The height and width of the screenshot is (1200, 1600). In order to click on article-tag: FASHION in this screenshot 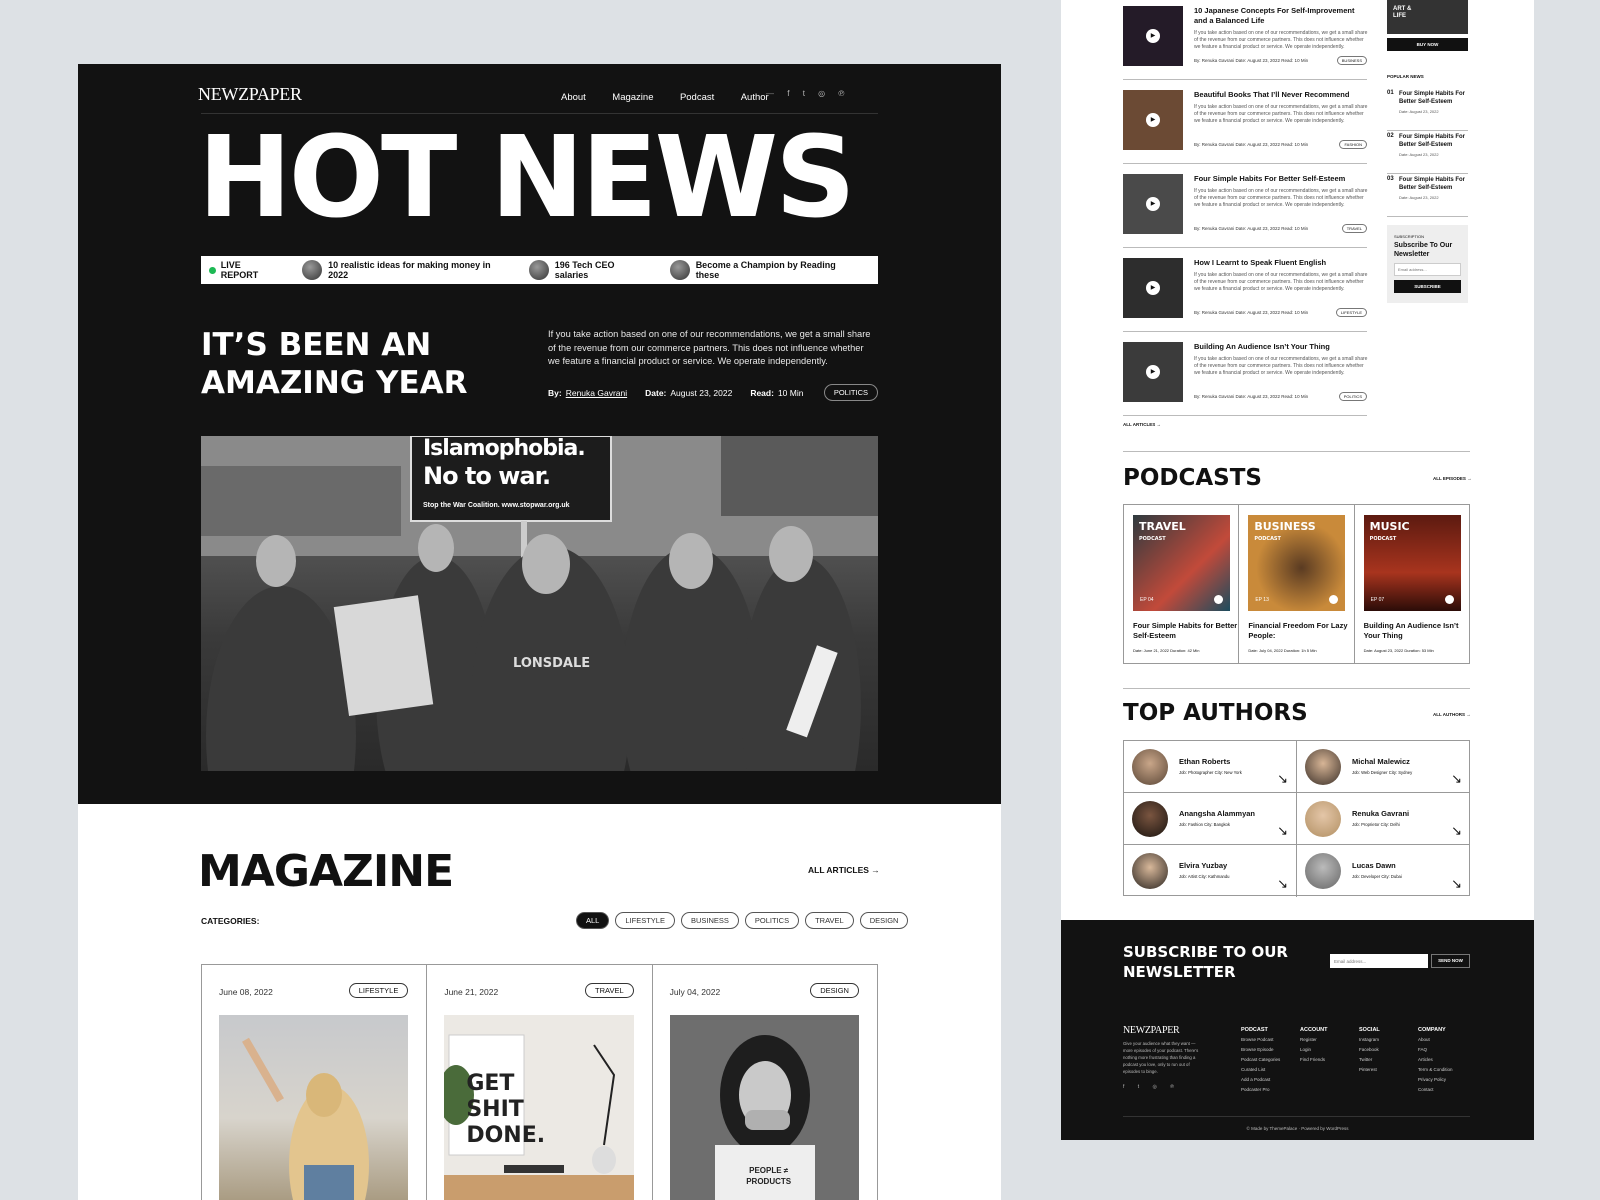, I will do `click(1353, 144)`.